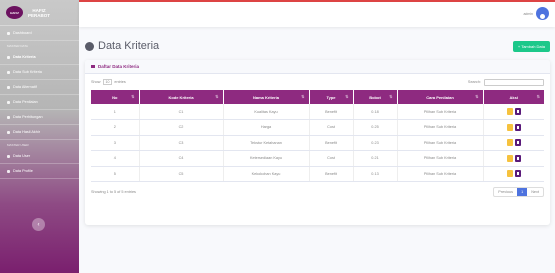 The height and width of the screenshot is (273, 555). What do you see at coordinates (39, 117) in the screenshot?
I see `sidebar-item-data-perhitungan: Data Perhitungan` at bounding box center [39, 117].